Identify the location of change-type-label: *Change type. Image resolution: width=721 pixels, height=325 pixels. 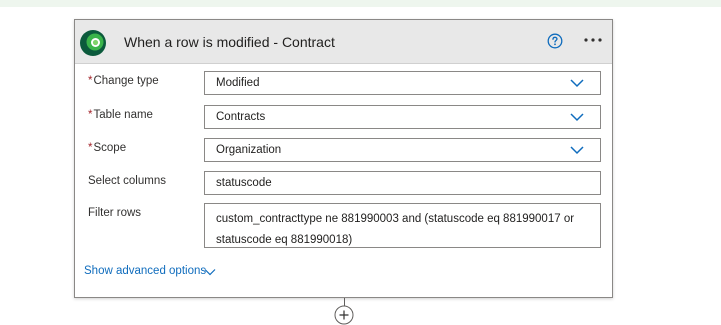
(123, 81).